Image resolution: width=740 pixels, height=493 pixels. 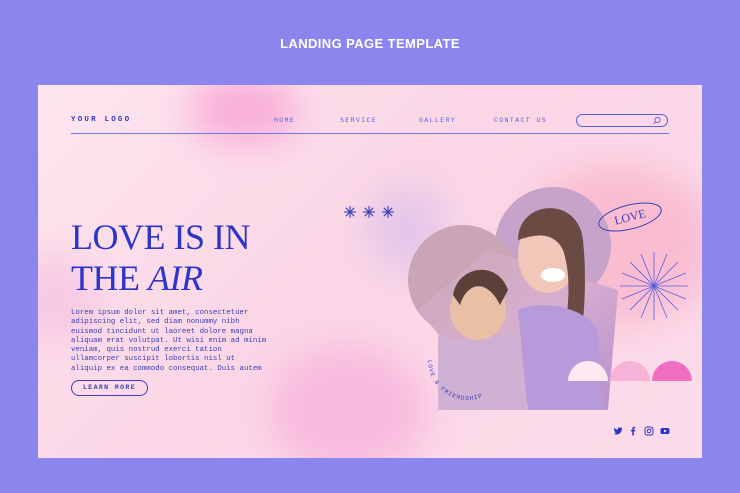 I want to click on headline-line-2-plain: THE, so click(x=109, y=278).